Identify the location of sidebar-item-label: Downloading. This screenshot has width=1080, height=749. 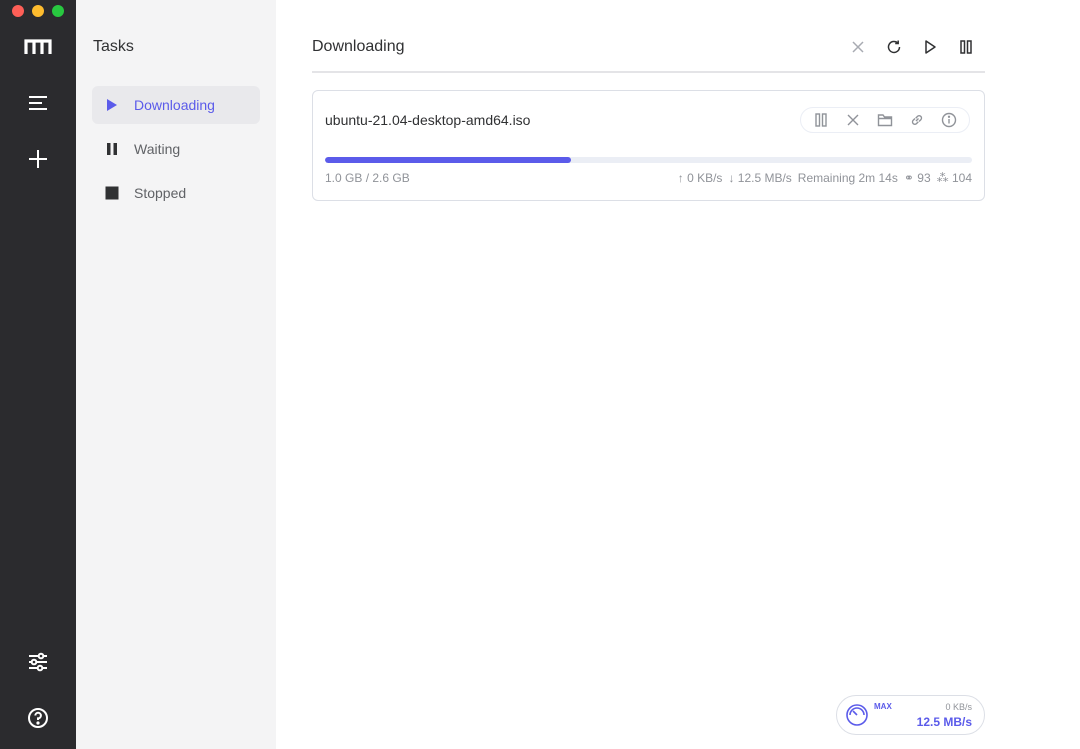
(174, 105).